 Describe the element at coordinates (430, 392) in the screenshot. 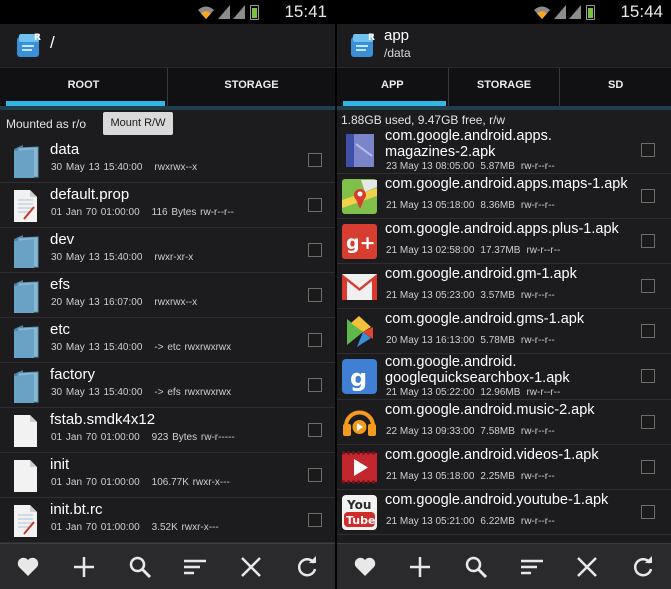

I see `apk-date: 21 May 13 05:22:00` at that location.